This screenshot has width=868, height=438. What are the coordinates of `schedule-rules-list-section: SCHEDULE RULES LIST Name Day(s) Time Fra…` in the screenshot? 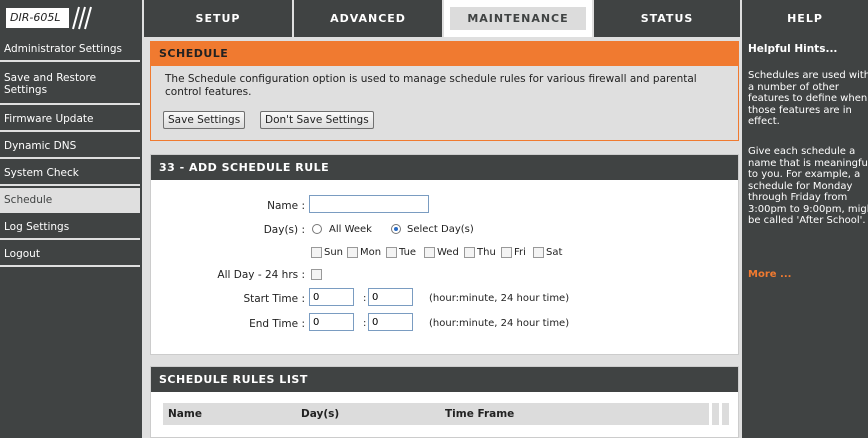 It's located at (444, 402).